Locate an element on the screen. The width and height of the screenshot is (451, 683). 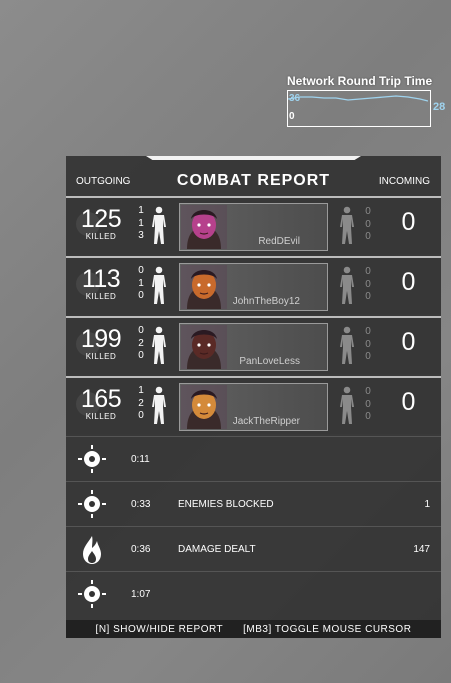
timeline-event: 0:33 ENEMIES BLOCKED 1 is located at coordinates (253, 503).